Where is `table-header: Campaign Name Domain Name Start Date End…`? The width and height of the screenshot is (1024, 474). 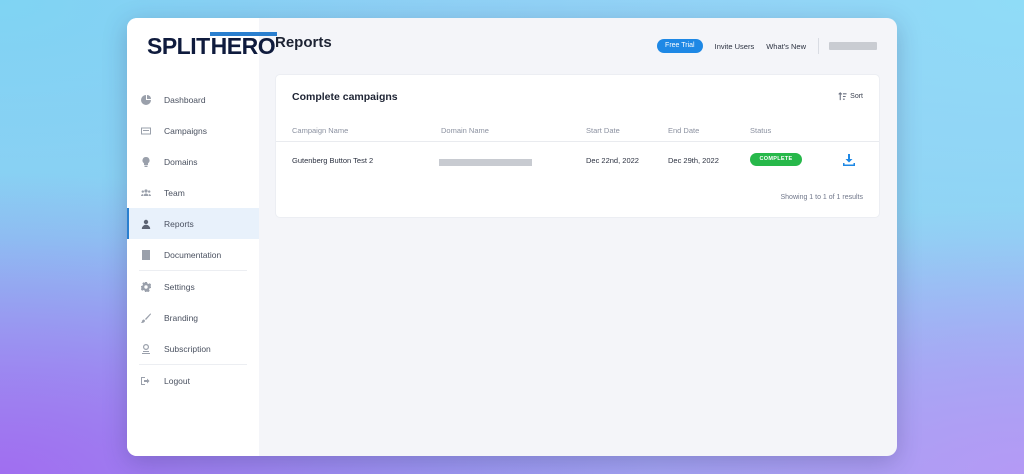 table-header: Campaign Name Domain Name Start Date End… is located at coordinates (577, 131).